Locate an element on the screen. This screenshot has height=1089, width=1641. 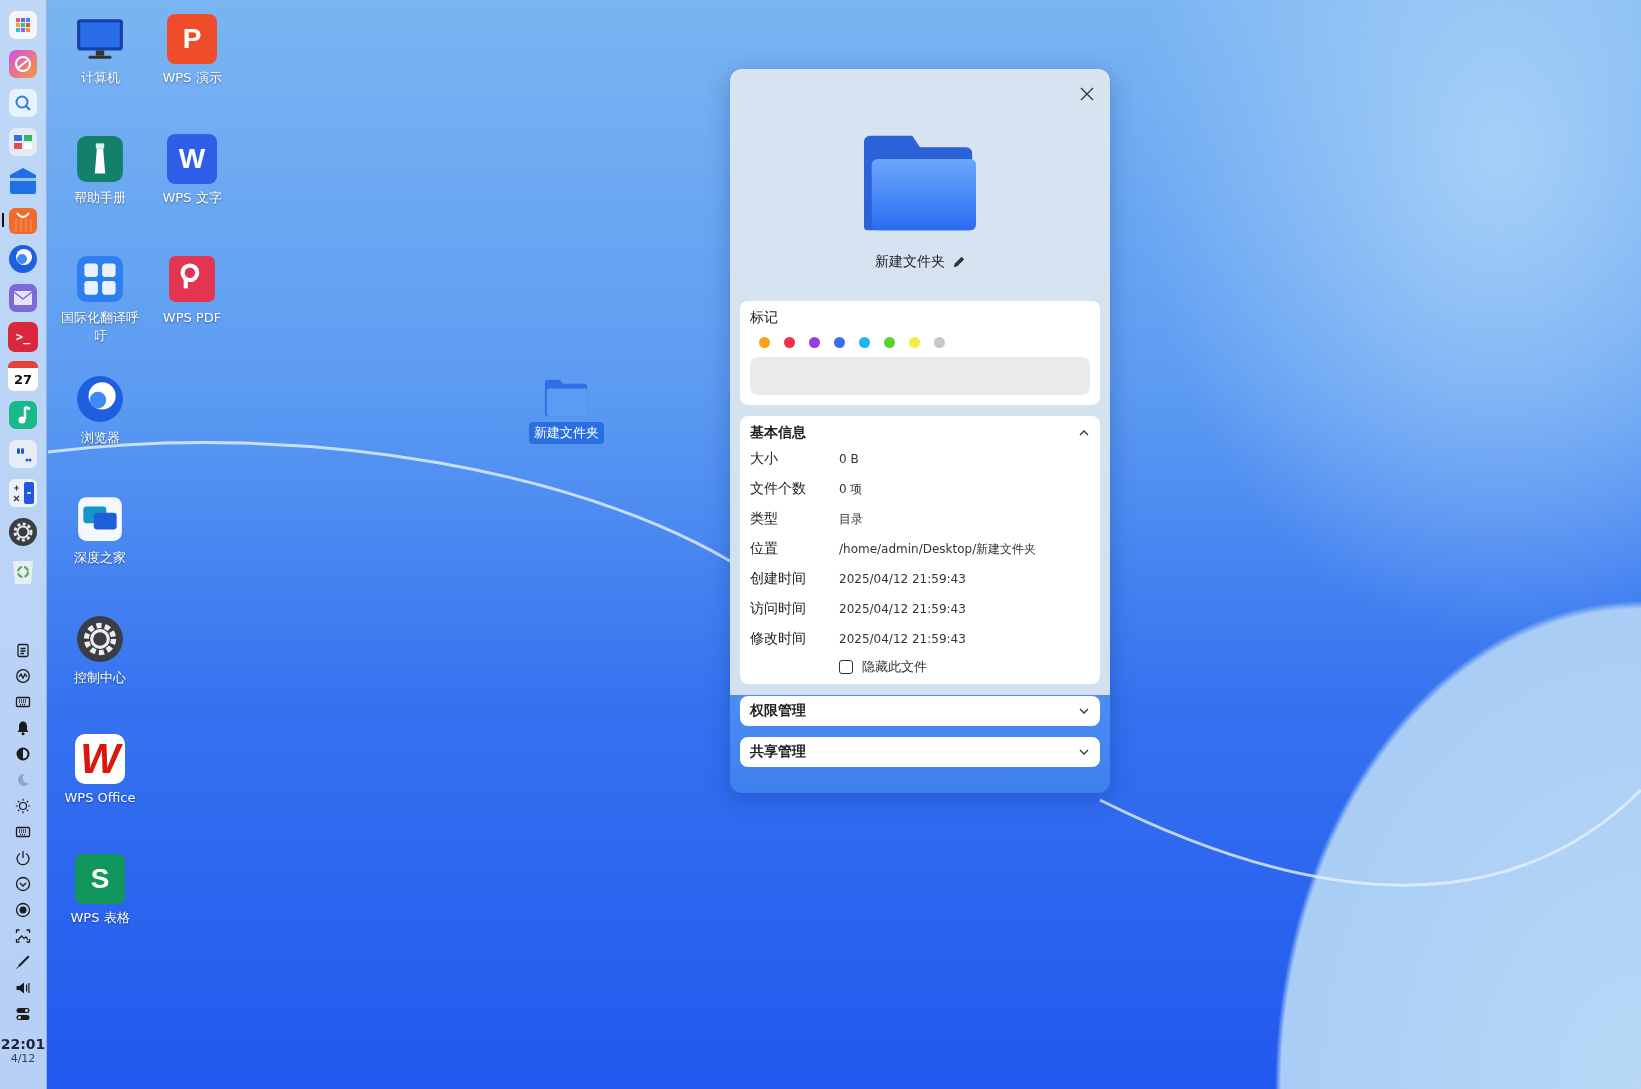
power-icon is located at coordinates (23, 858).